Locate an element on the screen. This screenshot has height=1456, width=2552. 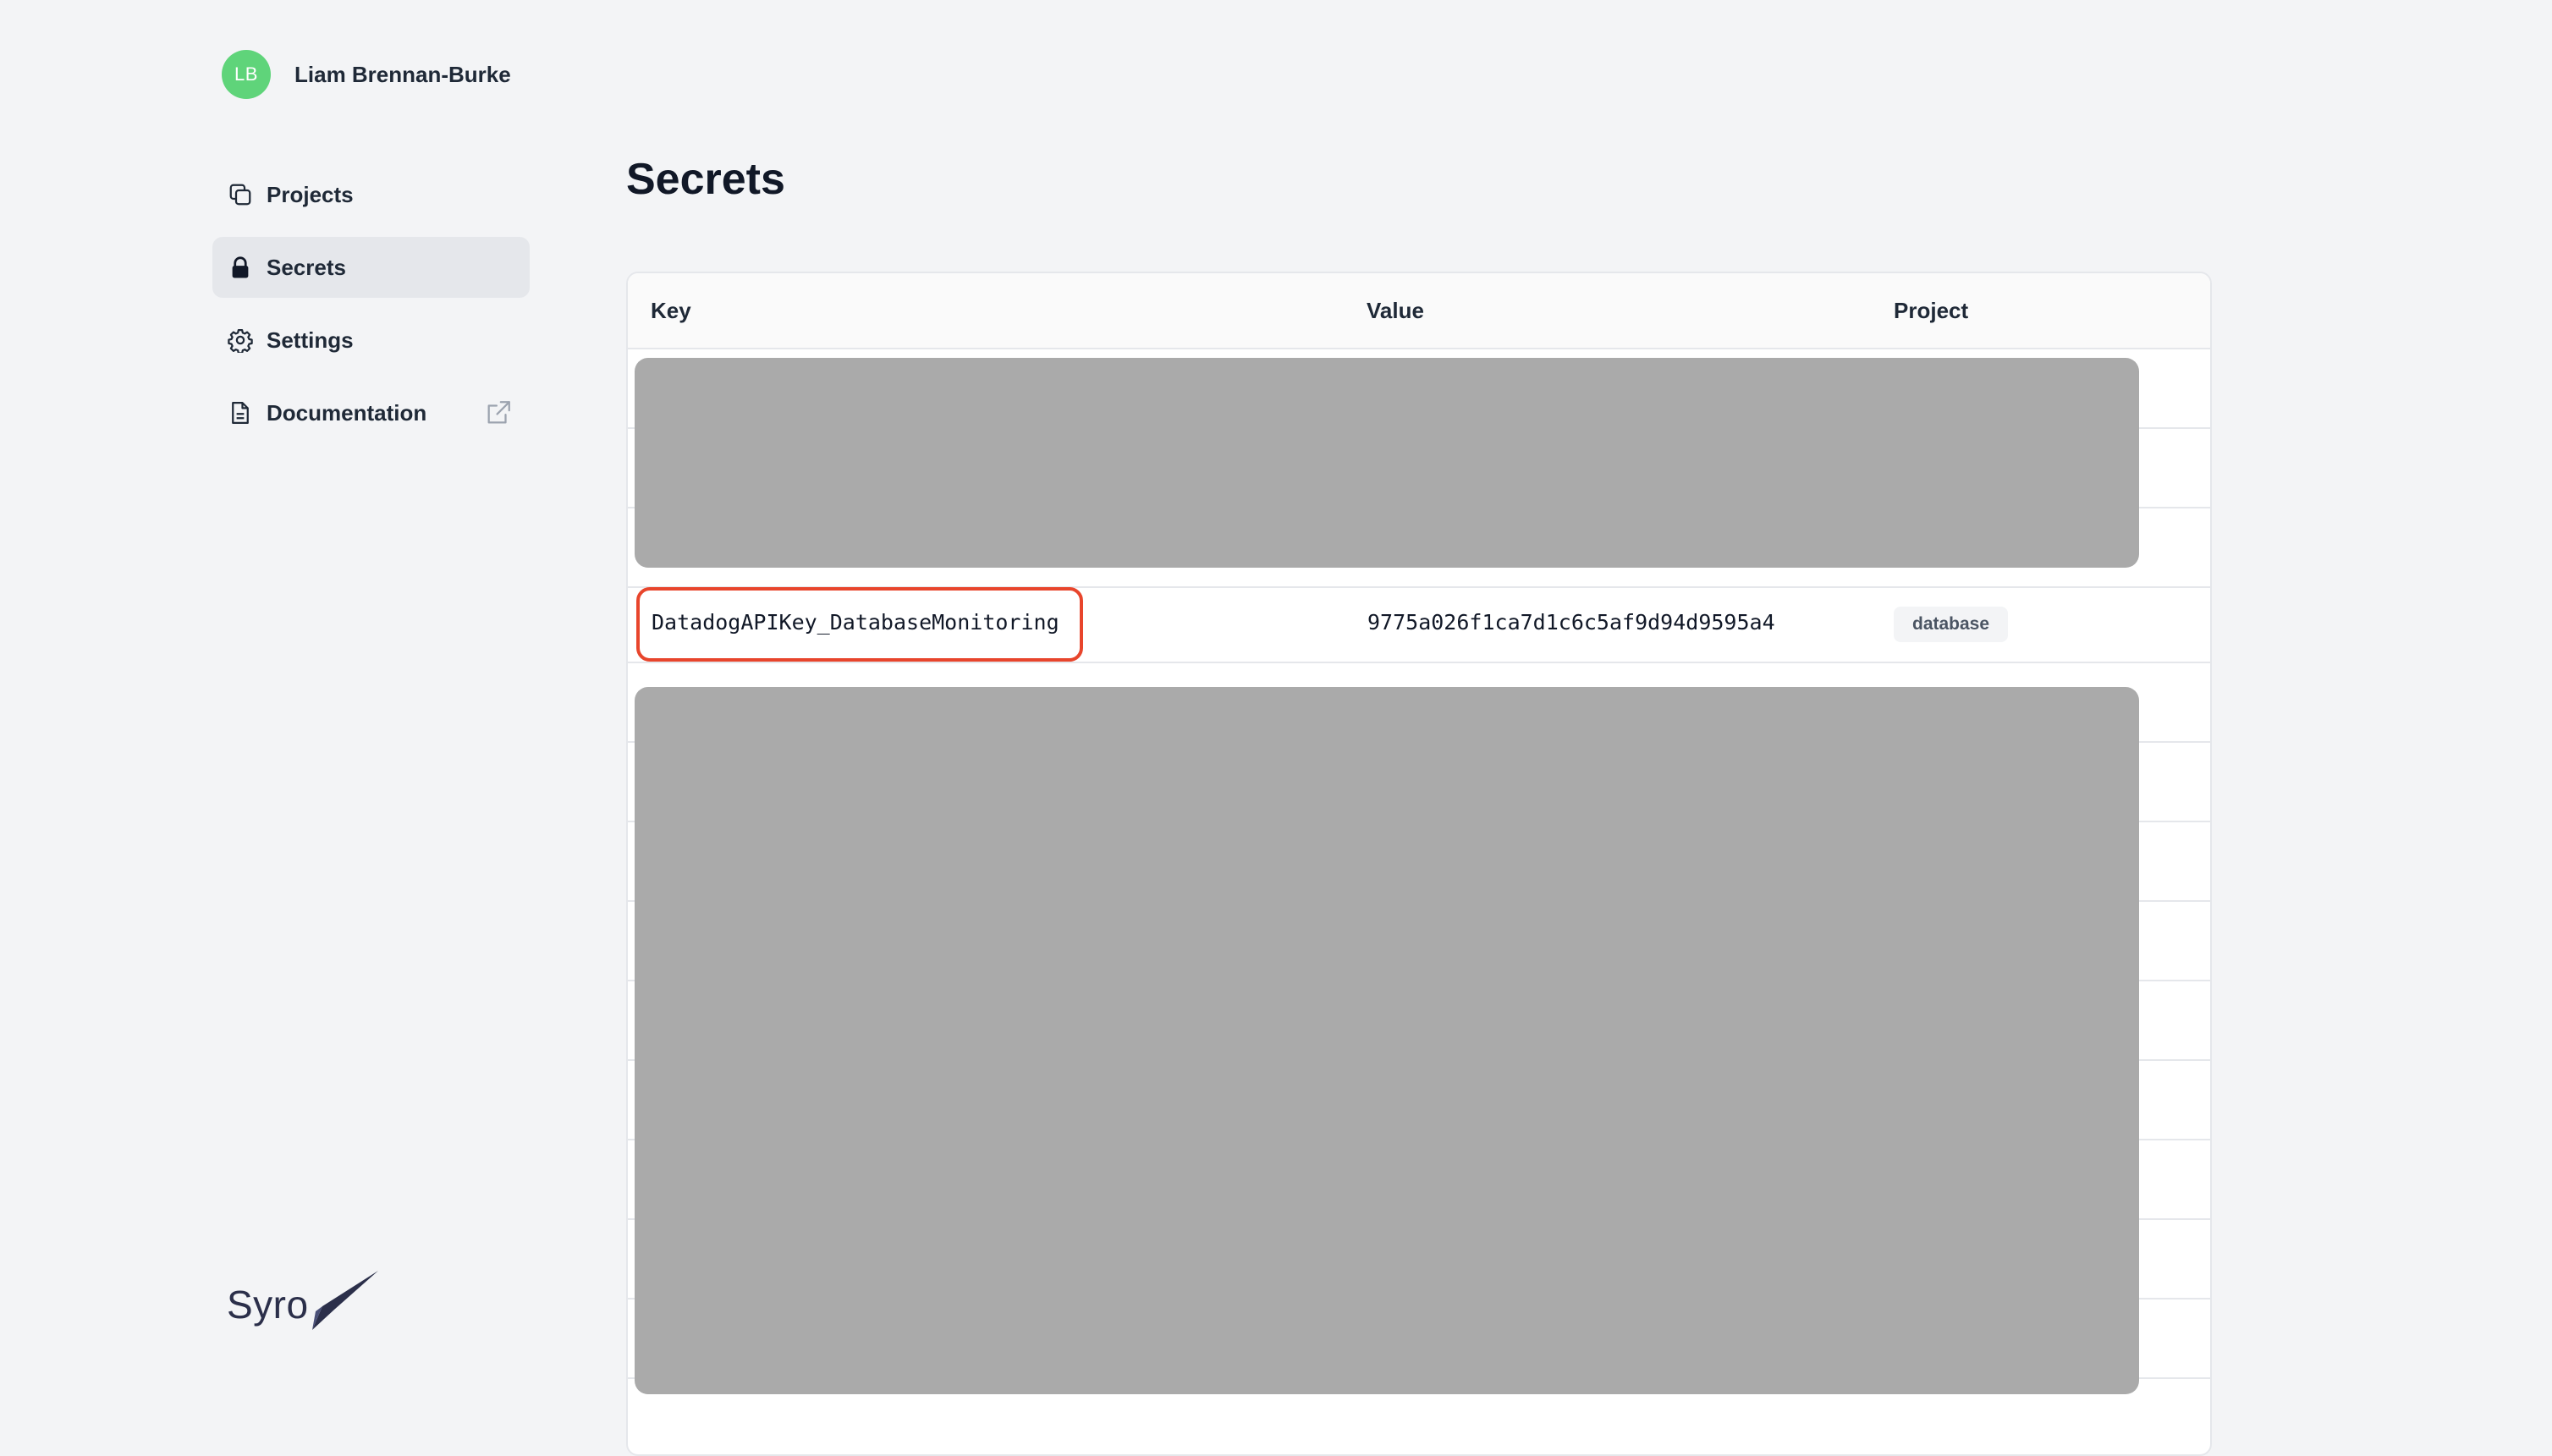
project-badge: database is located at coordinates (1952, 624).